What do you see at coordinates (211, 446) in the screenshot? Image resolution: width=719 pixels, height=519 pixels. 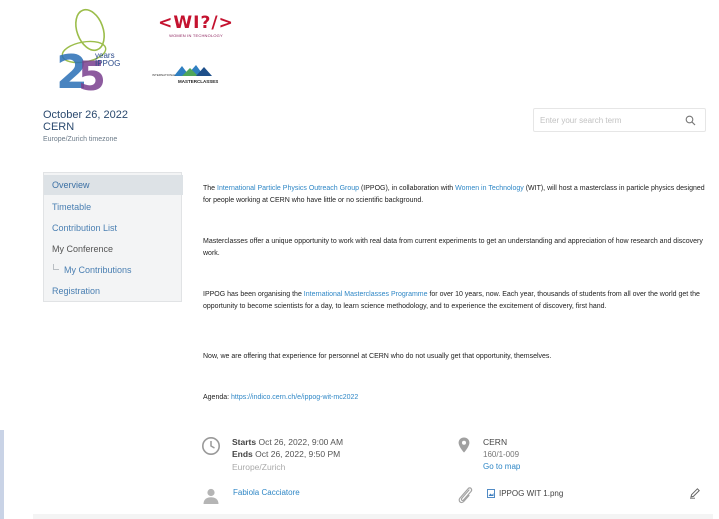 I see `clock-icon` at bounding box center [211, 446].